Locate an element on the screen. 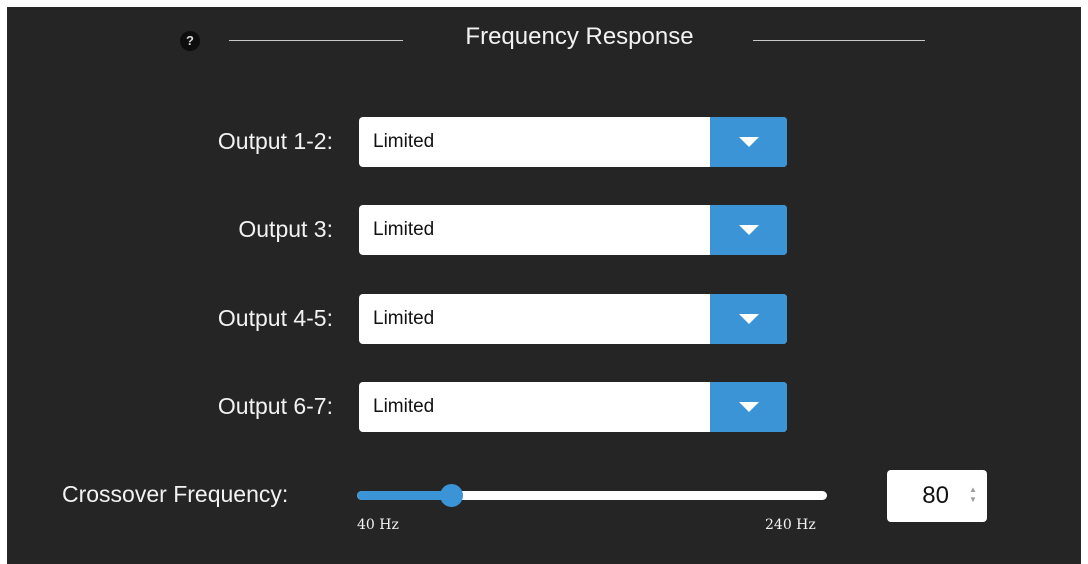 The height and width of the screenshot is (564, 1088). crossover-frequency-input: 80 ▲ ▼ is located at coordinates (937, 496).